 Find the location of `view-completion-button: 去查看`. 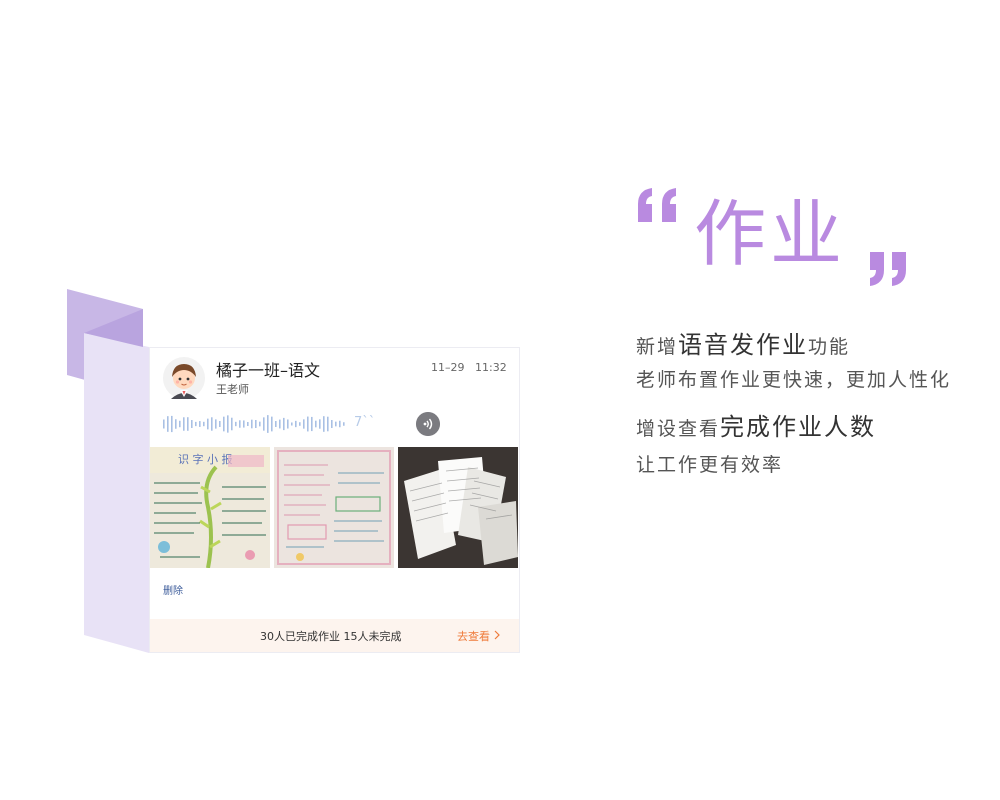

view-completion-button: 去查看 is located at coordinates (478, 636).